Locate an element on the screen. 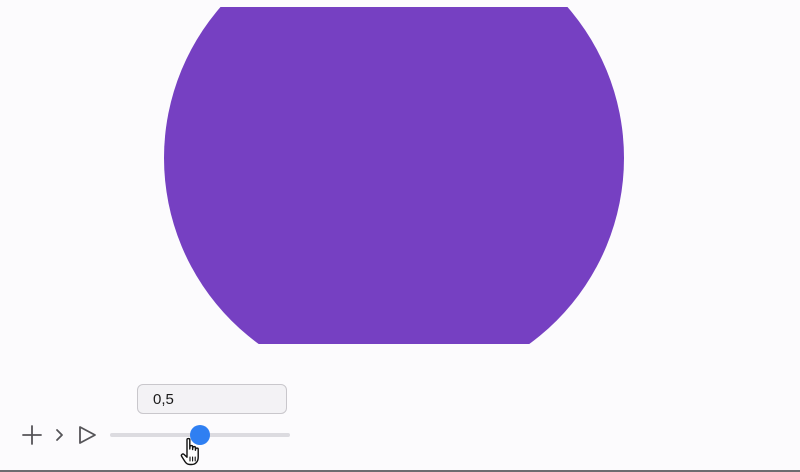  play-button is located at coordinates (88, 435).